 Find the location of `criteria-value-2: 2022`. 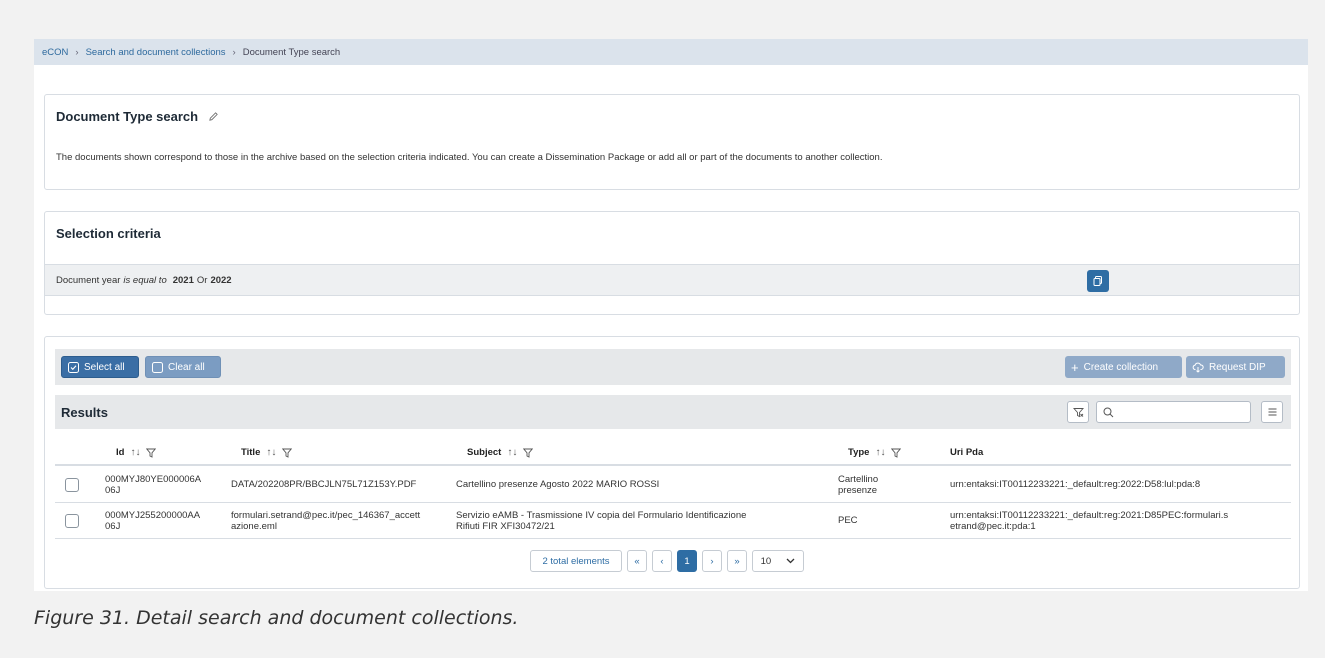

criteria-value-2: 2022 is located at coordinates (221, 280).